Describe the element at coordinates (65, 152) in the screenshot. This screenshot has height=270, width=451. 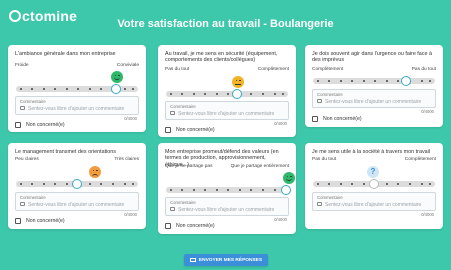
I see `question-text: Le management transmet des orientations` at that location.